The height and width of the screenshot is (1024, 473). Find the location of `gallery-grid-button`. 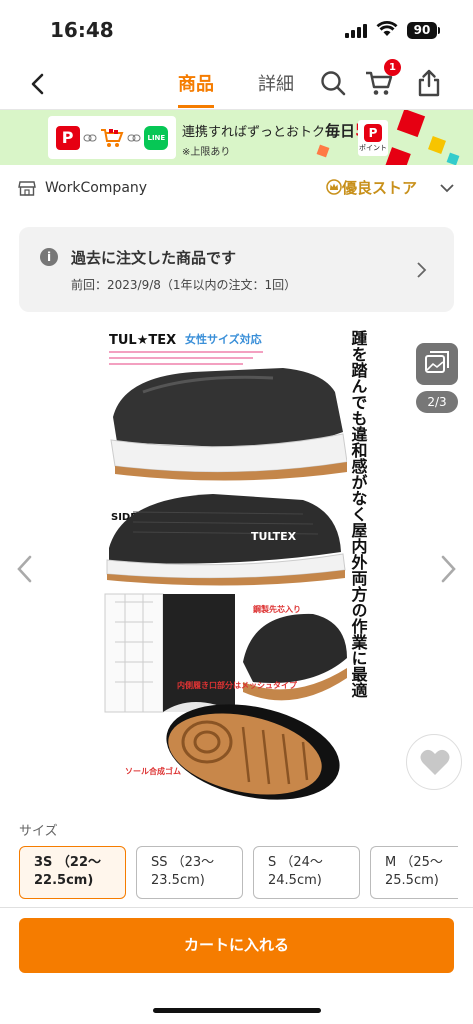

gallery-grid-button is located at coordinates (437, 364).